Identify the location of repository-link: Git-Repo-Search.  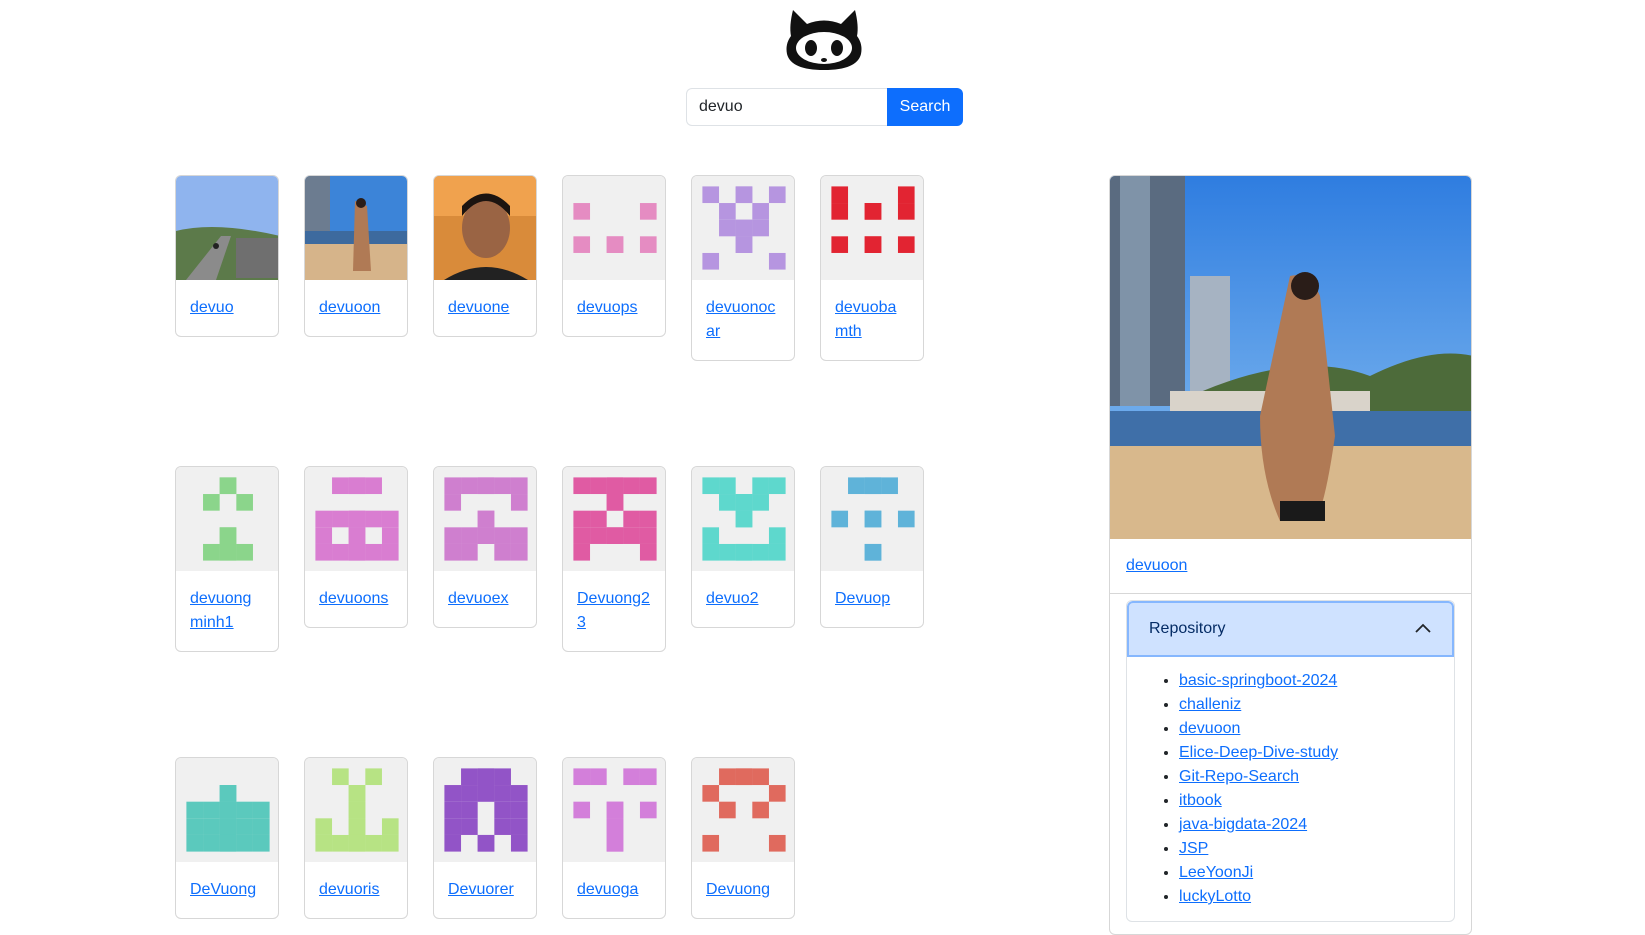
(1239, 776).